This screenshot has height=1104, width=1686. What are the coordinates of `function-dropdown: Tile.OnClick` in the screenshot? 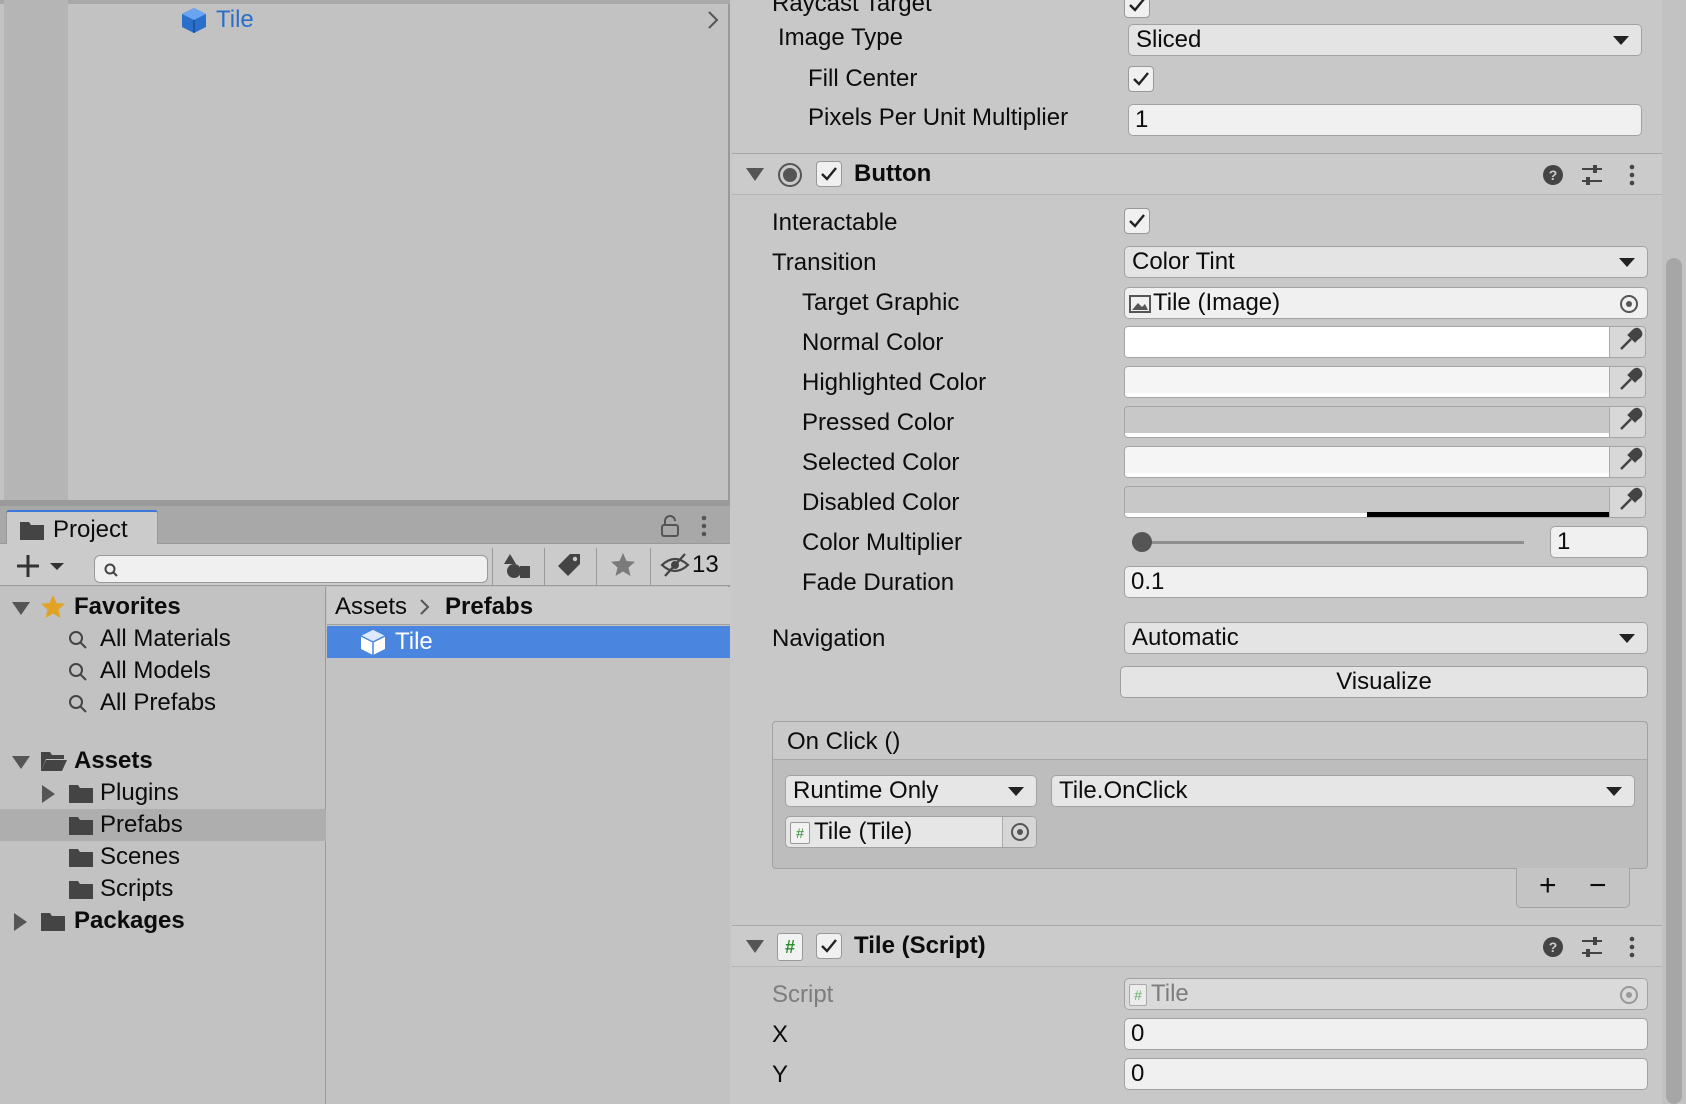 It's located at (1343, 791).